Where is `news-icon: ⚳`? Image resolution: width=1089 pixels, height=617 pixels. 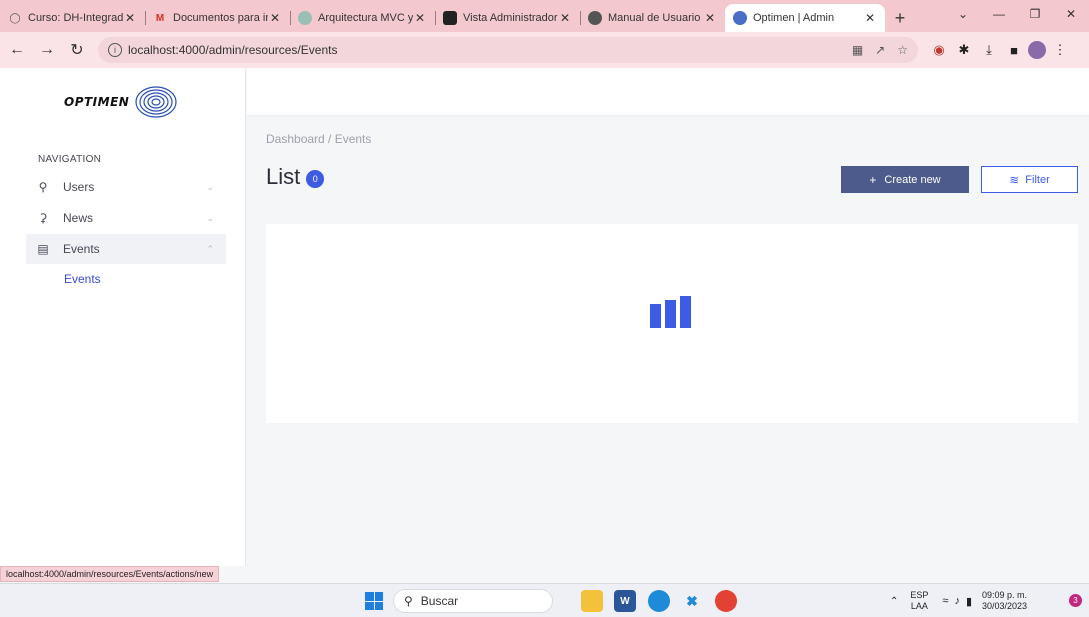 news-icon: ⚳ is located at coordinates (43, 218).